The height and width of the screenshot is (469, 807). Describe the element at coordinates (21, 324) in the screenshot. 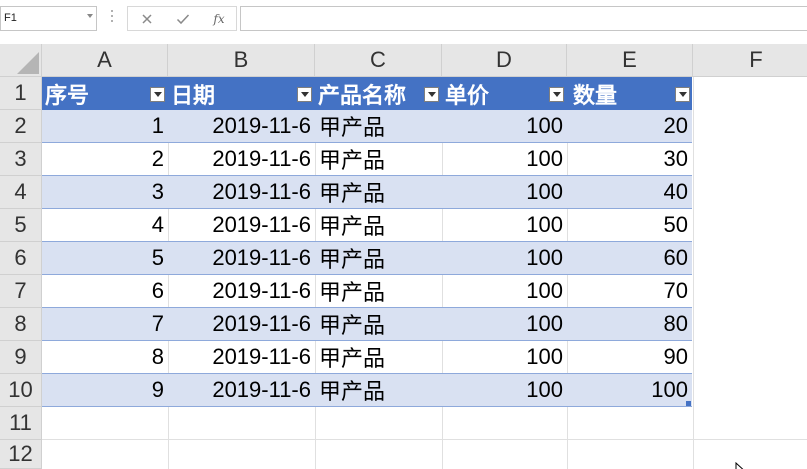

I see `row-header-8: 8` at that location.